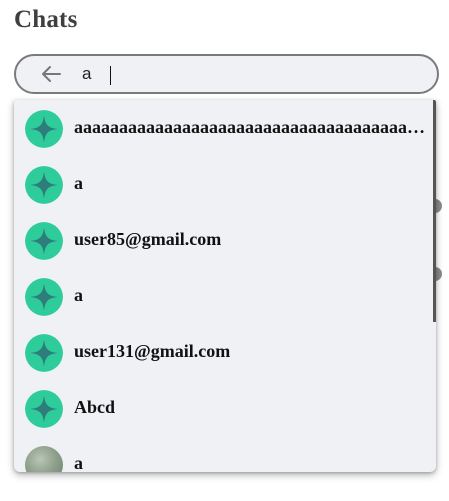 The image size is (449, 501). Describe the element at coordinates (110, 75) in the screenshot. I see `text-cursor` at that location.